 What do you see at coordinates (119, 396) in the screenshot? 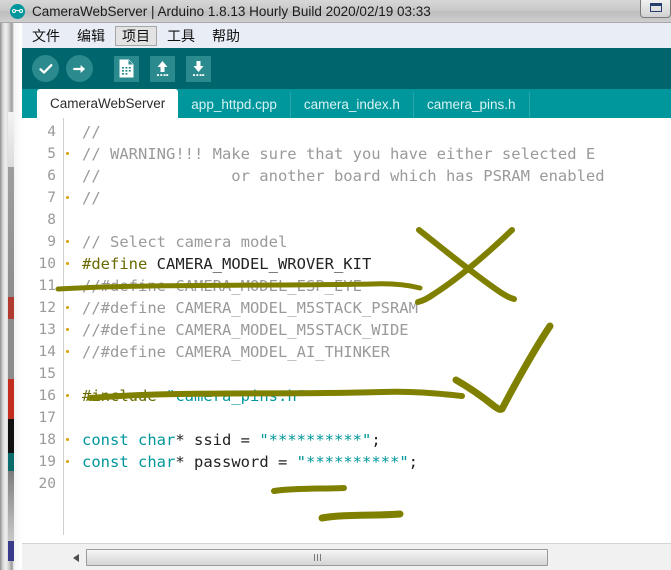
I see `code-token: #include` at bounding box center [119, 396].